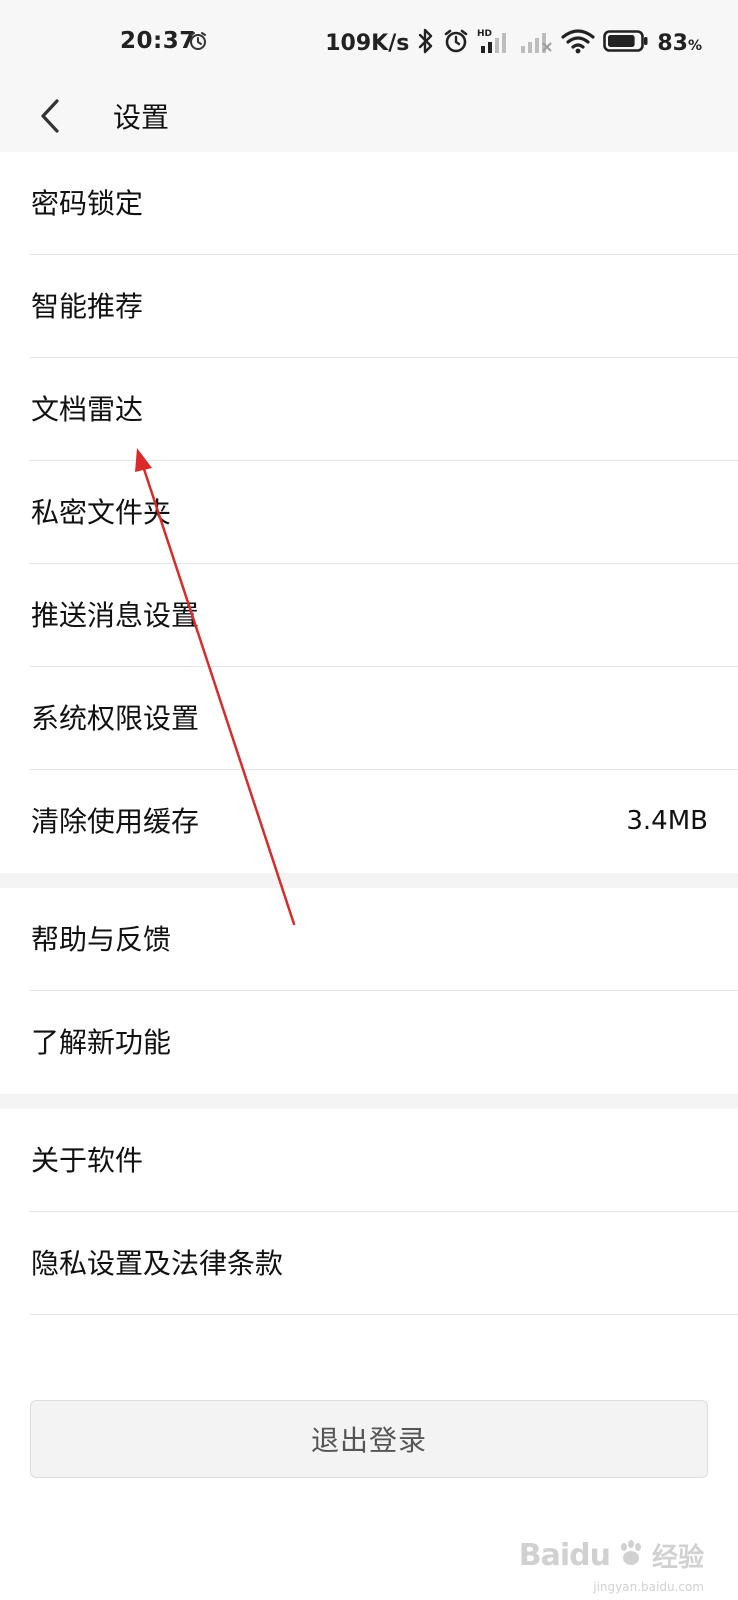 The image size is (738, 1600). I want to click on hd-signal-icon: HD, so click(494, 43).